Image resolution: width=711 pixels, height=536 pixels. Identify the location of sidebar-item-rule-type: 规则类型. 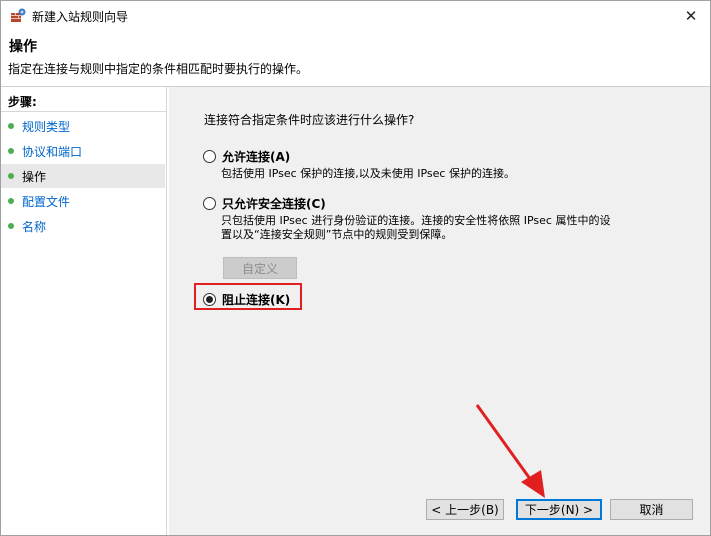
(83, 126).